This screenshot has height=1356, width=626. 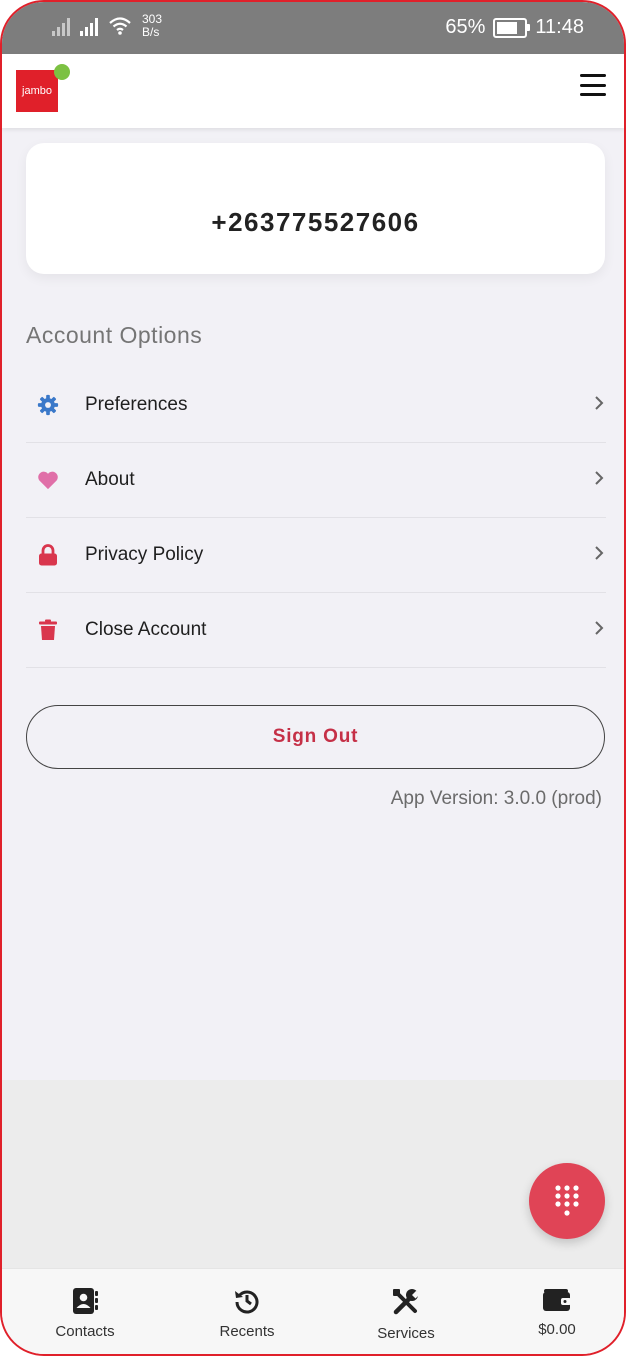 I want to click on bottom-navigation: Contacts Recents Services $0.00, so click(x=313, y=1311).